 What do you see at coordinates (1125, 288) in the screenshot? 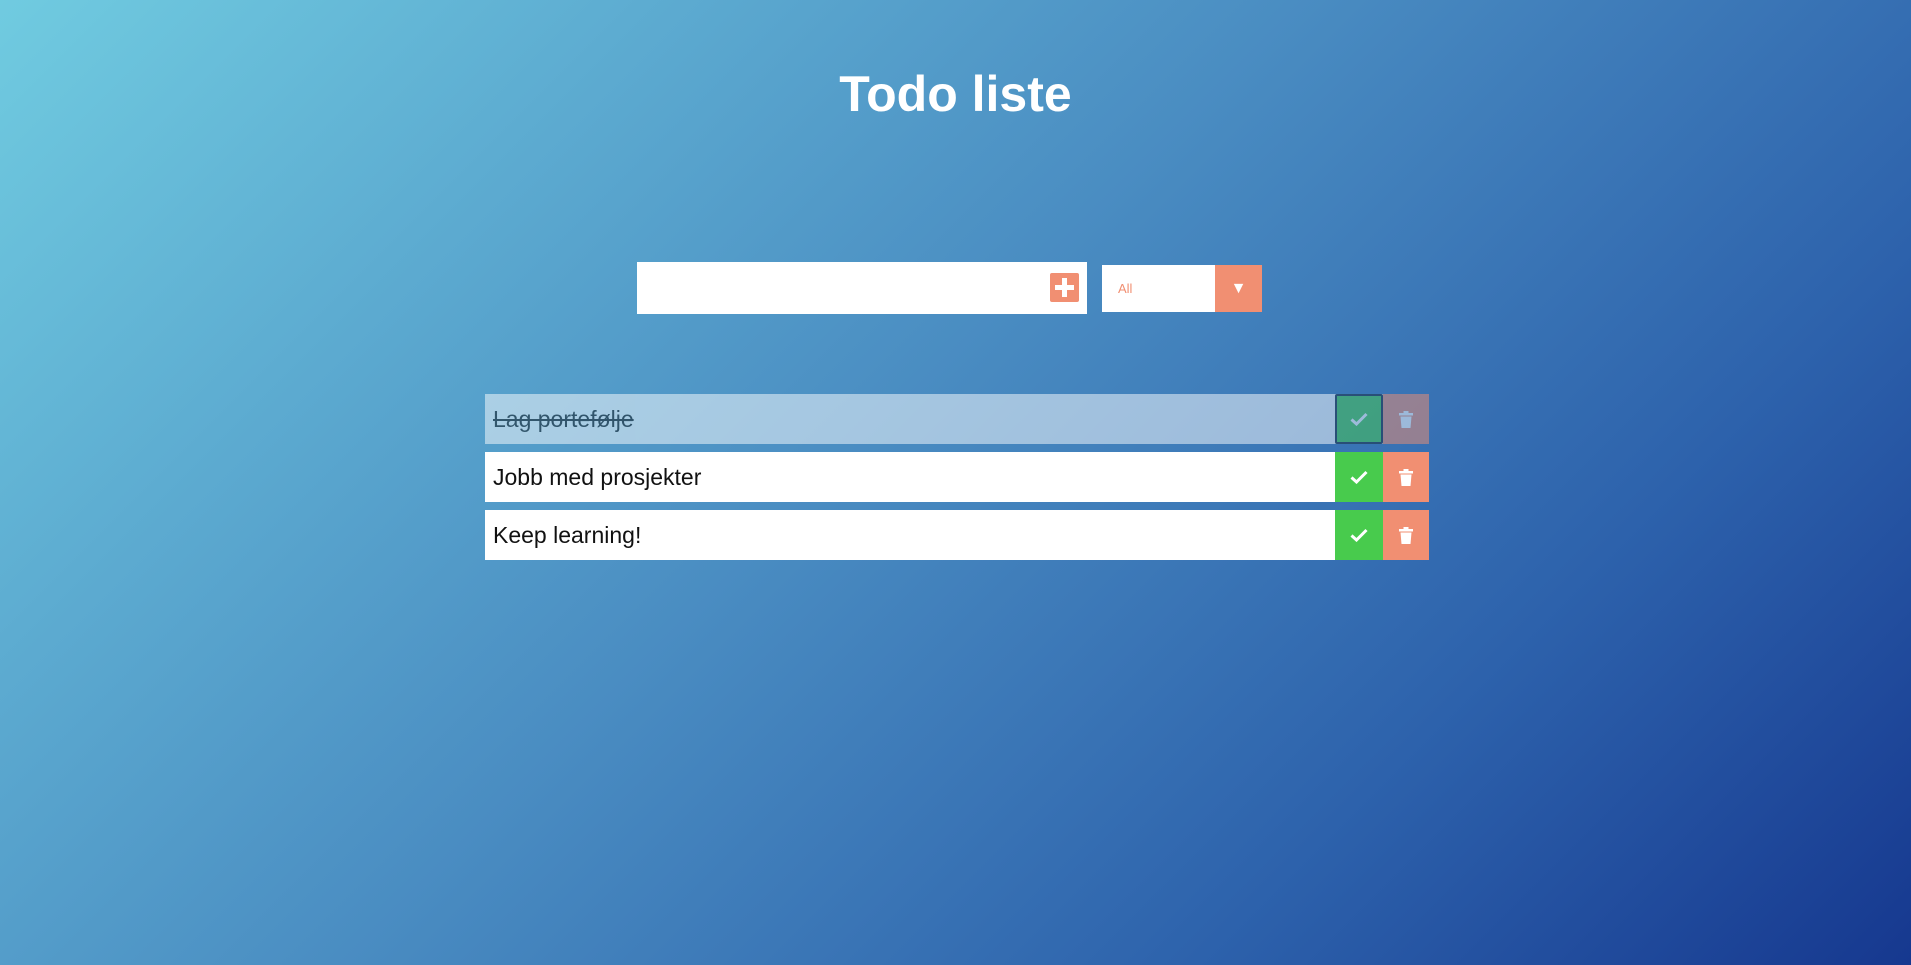
I see `filter-selected-value: All` at bounding box center [1125, 288].